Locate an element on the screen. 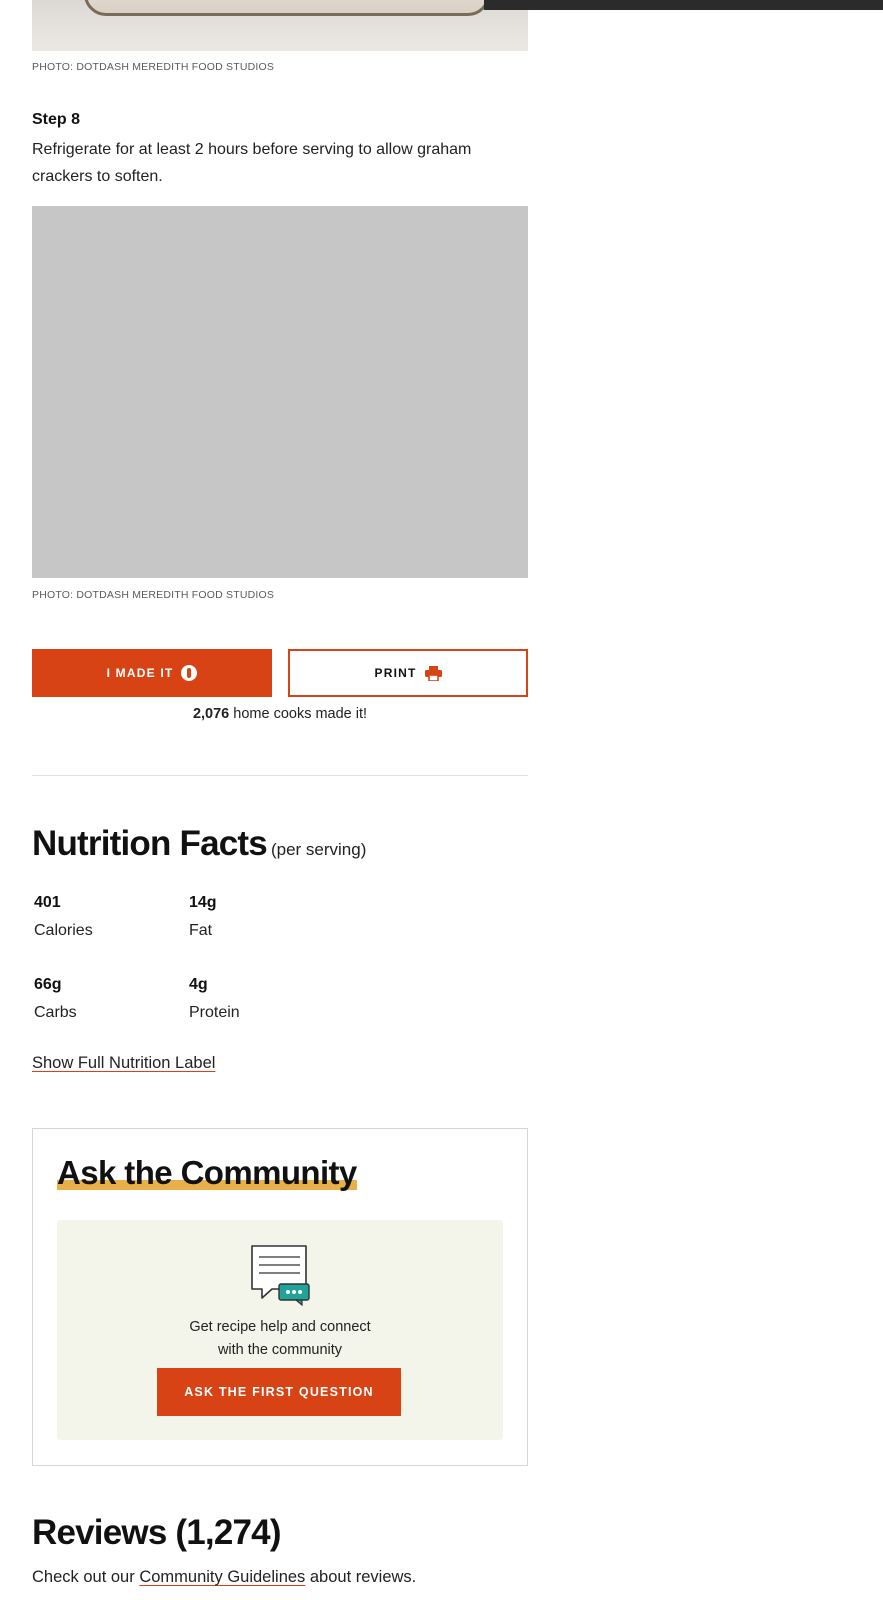 The height and width of the screenshot is (1600, 883). made-it-count: 2,076 home cooks made it! is located at coordinates (280, 714).